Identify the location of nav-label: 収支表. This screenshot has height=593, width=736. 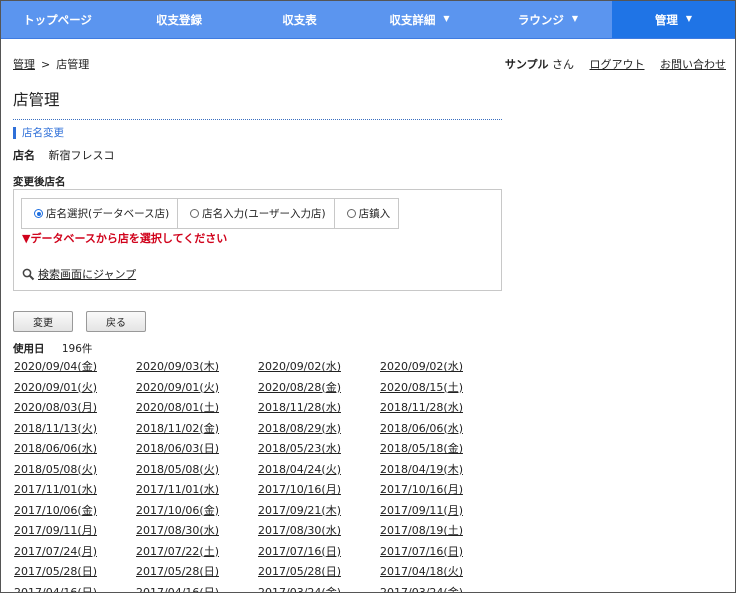
(299, 19).